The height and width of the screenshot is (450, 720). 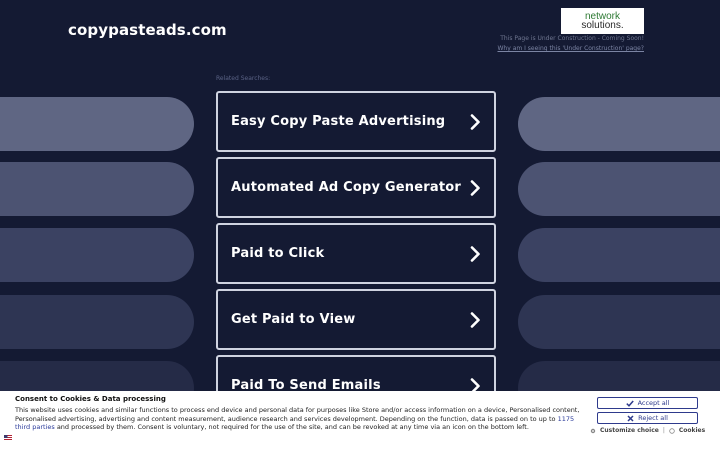 What do you see at coordinates (630, 418) in the screenshot?
I see `x-icon` at bounding box center [630, 418].